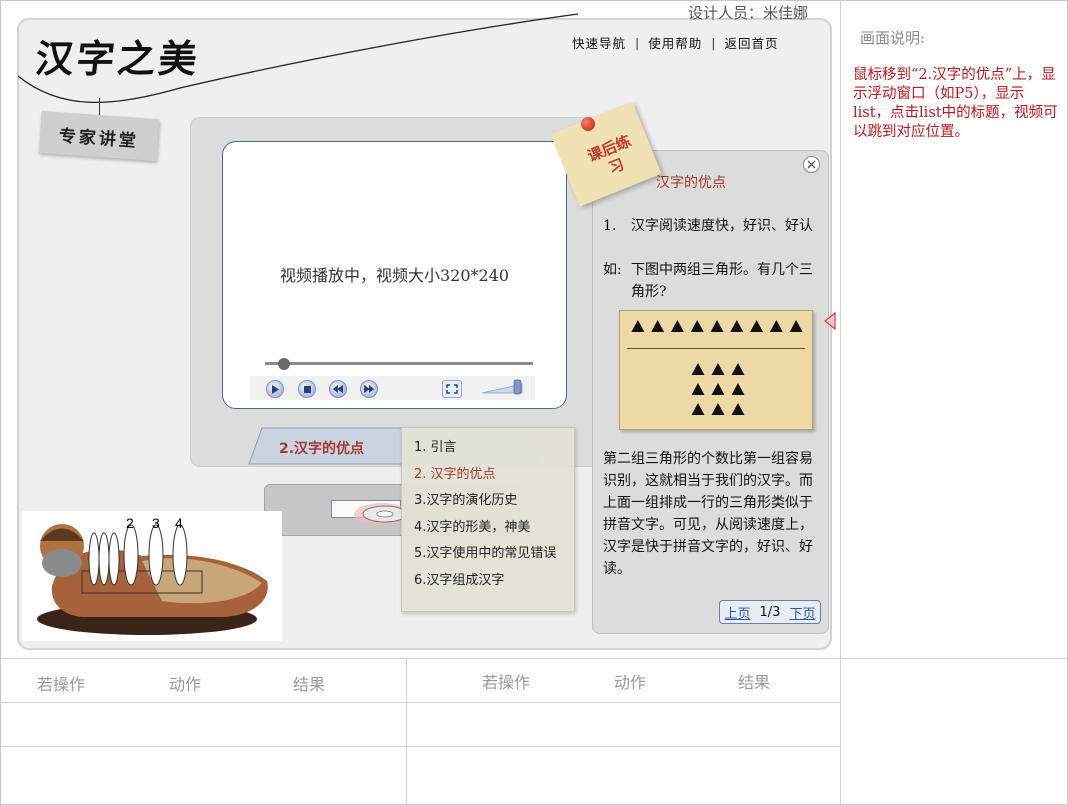 The image size is (1068, 805). Describe the element at coordinates (893, 38) in the screenshot. I see `annotation-heading: 画面说明:` at that location.